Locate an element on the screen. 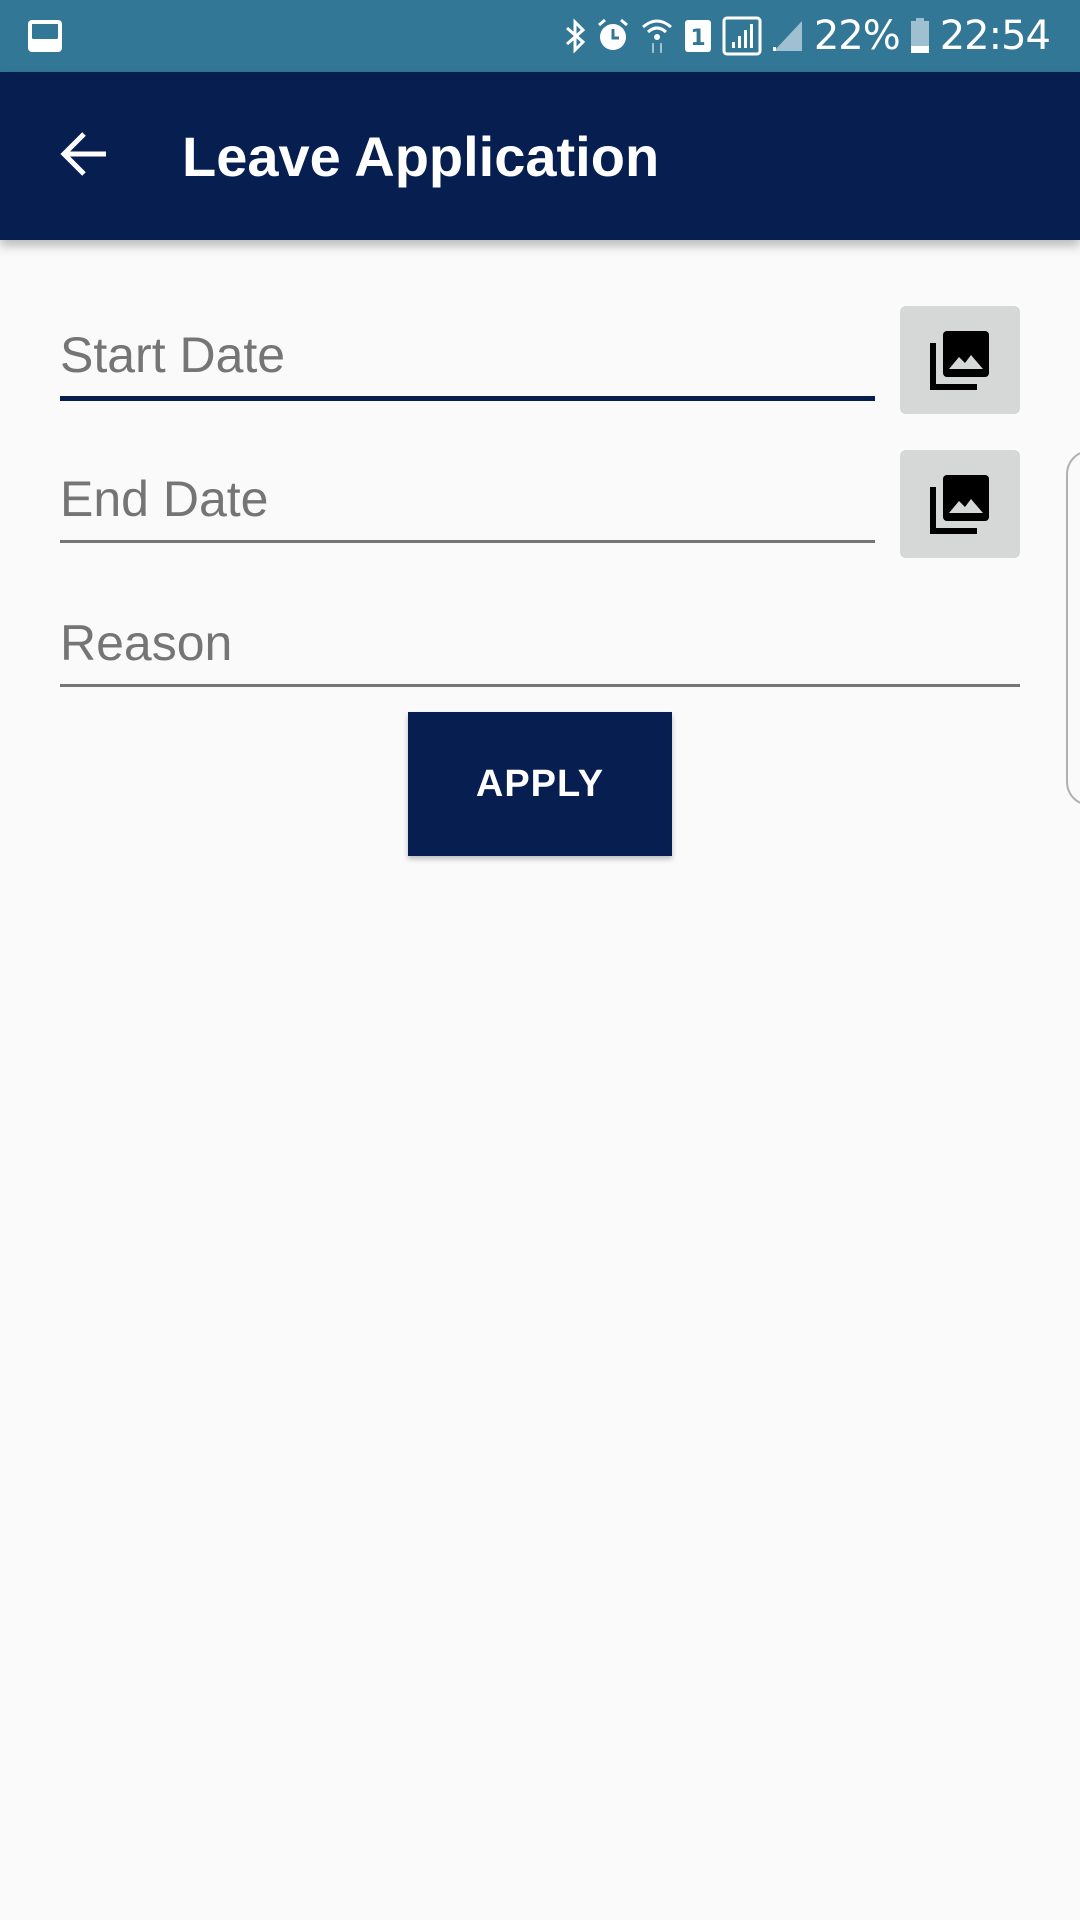  svg-text: 1 is located at coordinates (697, 38).